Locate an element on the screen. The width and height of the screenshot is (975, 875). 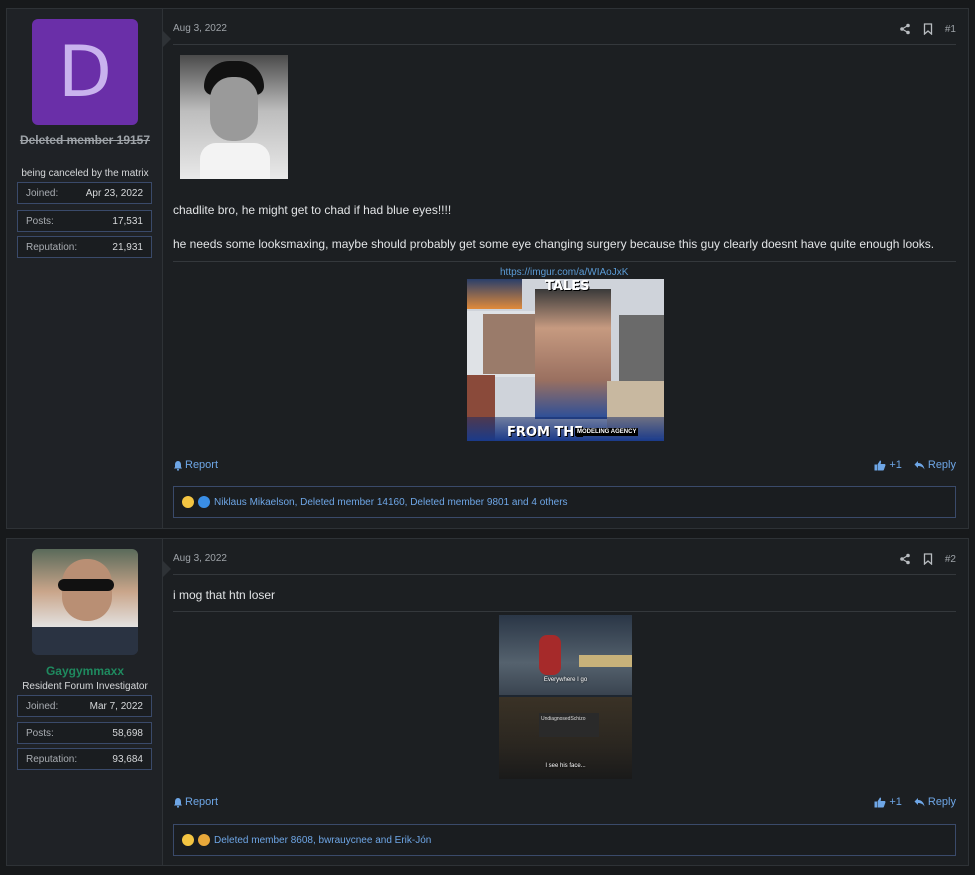
post-meta: Aug 3, 2022 #1 is located at coordinates (564, 34).